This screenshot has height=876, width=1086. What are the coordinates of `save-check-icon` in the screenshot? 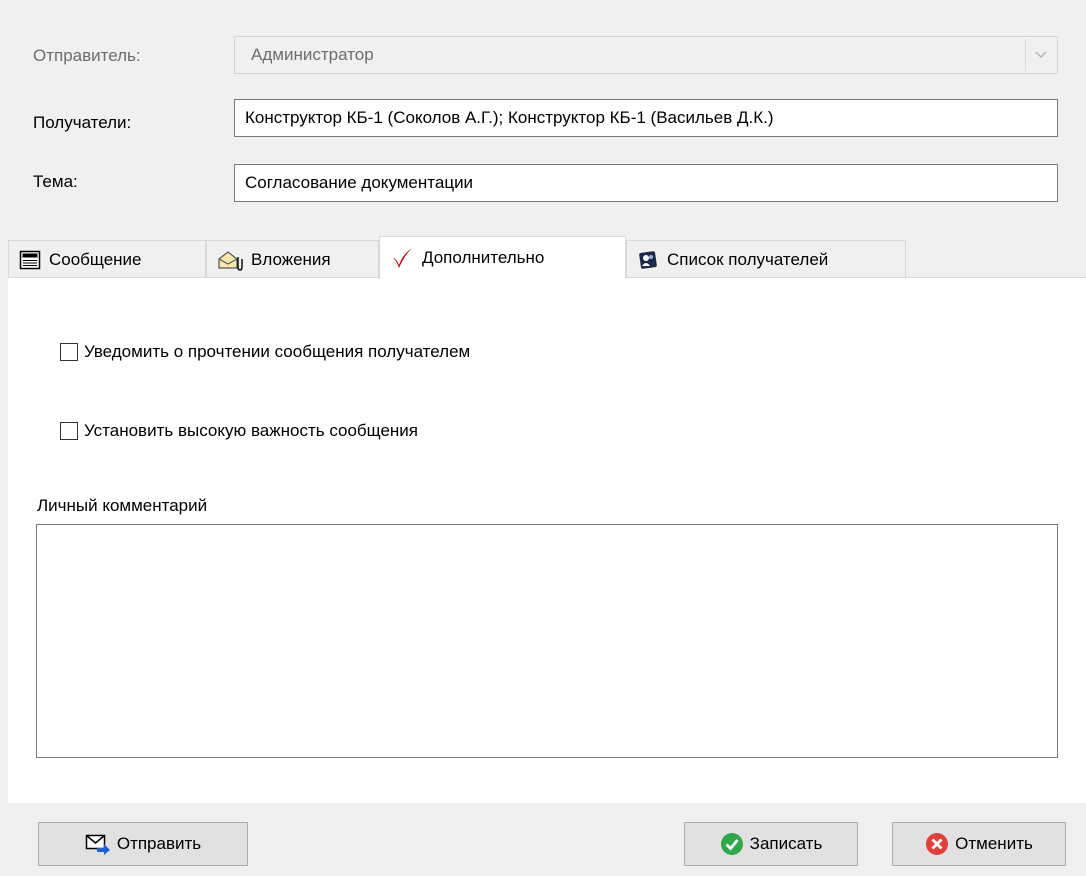 It's located at (732, 844).